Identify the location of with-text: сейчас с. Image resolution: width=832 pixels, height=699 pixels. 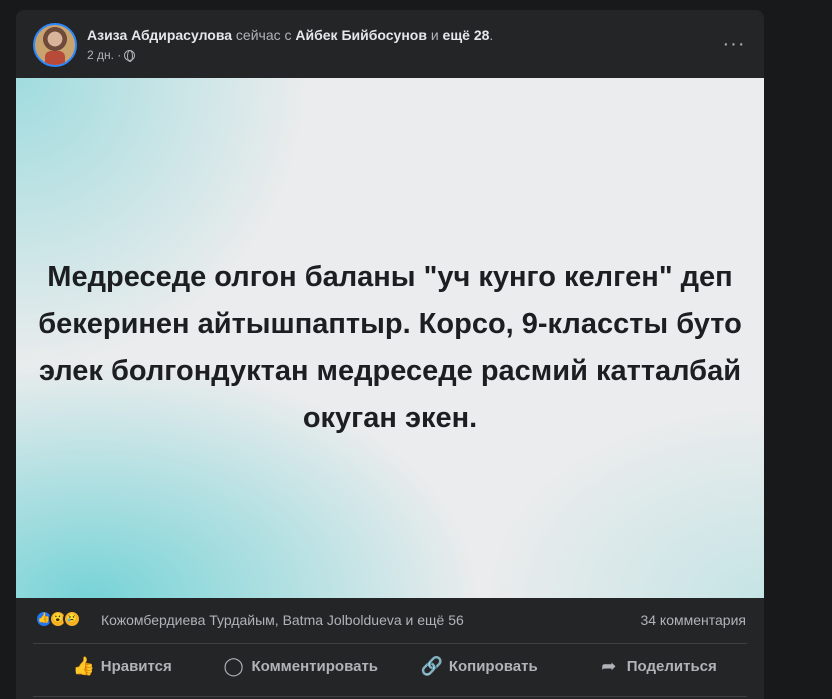
(264, 35).